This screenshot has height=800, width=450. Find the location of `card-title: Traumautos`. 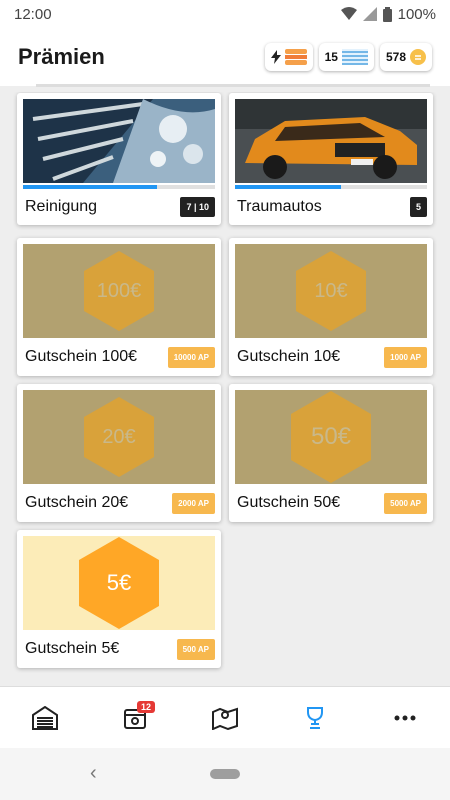

card-title: Traumautos is located at coordinates (279, 206).